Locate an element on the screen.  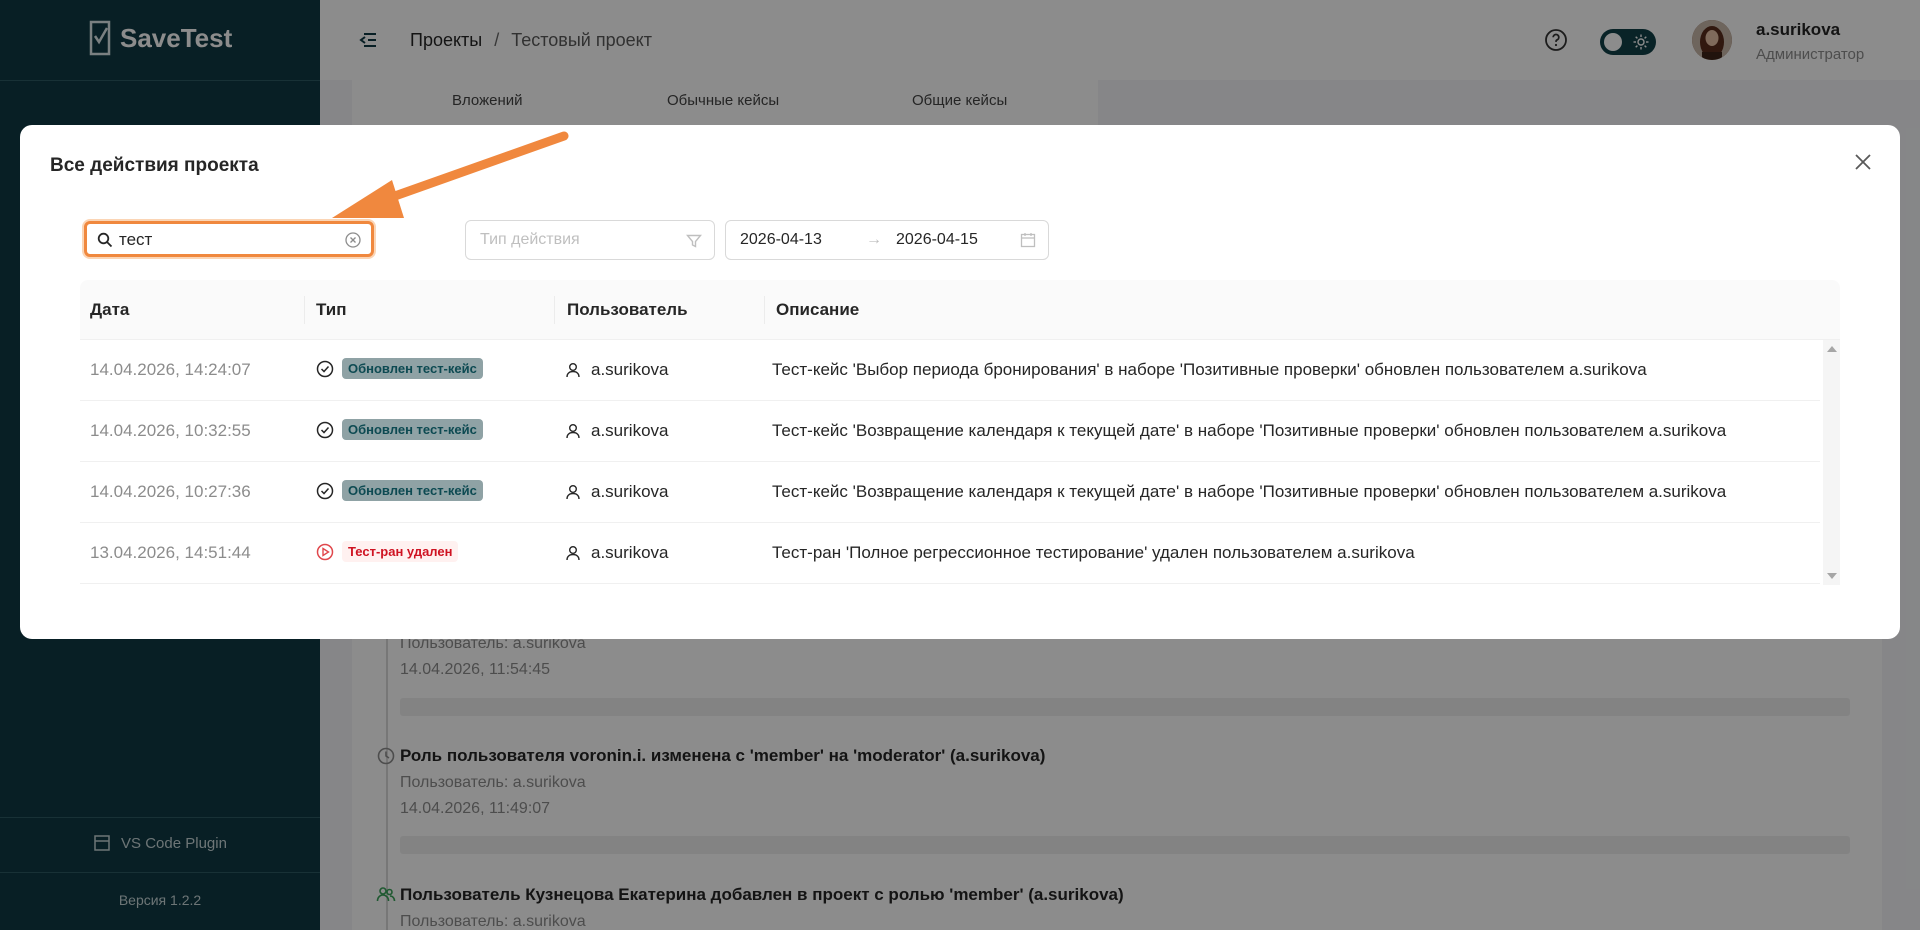
row-date: 14.04.2026, 14:24:07 is located at coordinates (170, 369).